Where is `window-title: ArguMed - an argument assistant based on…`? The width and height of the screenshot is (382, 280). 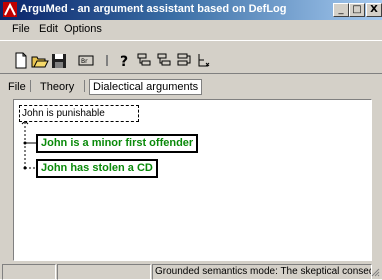 window-title: ArguMed - an argument assistant based on… is located at coordinates (153, 9).